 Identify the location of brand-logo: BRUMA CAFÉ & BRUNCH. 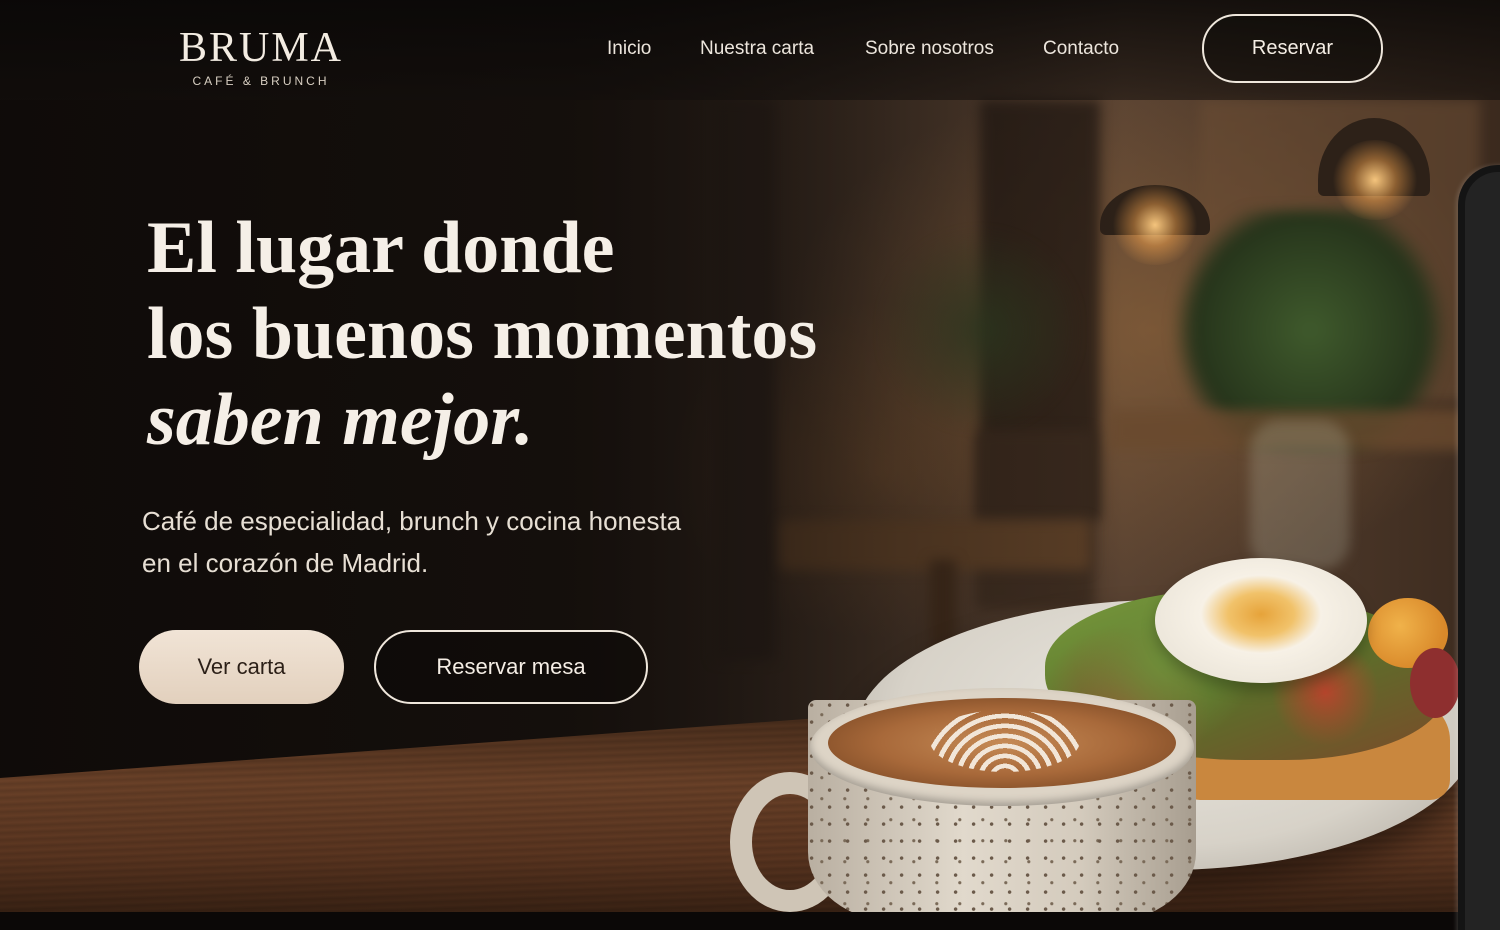
(261, 57).